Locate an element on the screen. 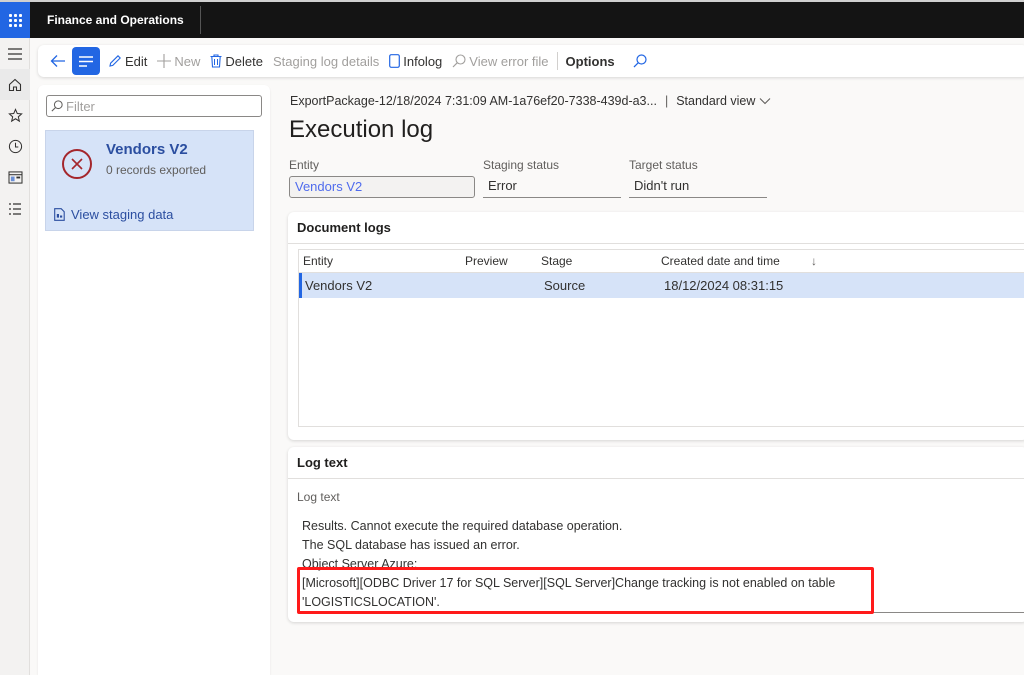 The height and width of the screenshot is (675, 1024). delete-label: Delete is located at coordinates (244, 61).